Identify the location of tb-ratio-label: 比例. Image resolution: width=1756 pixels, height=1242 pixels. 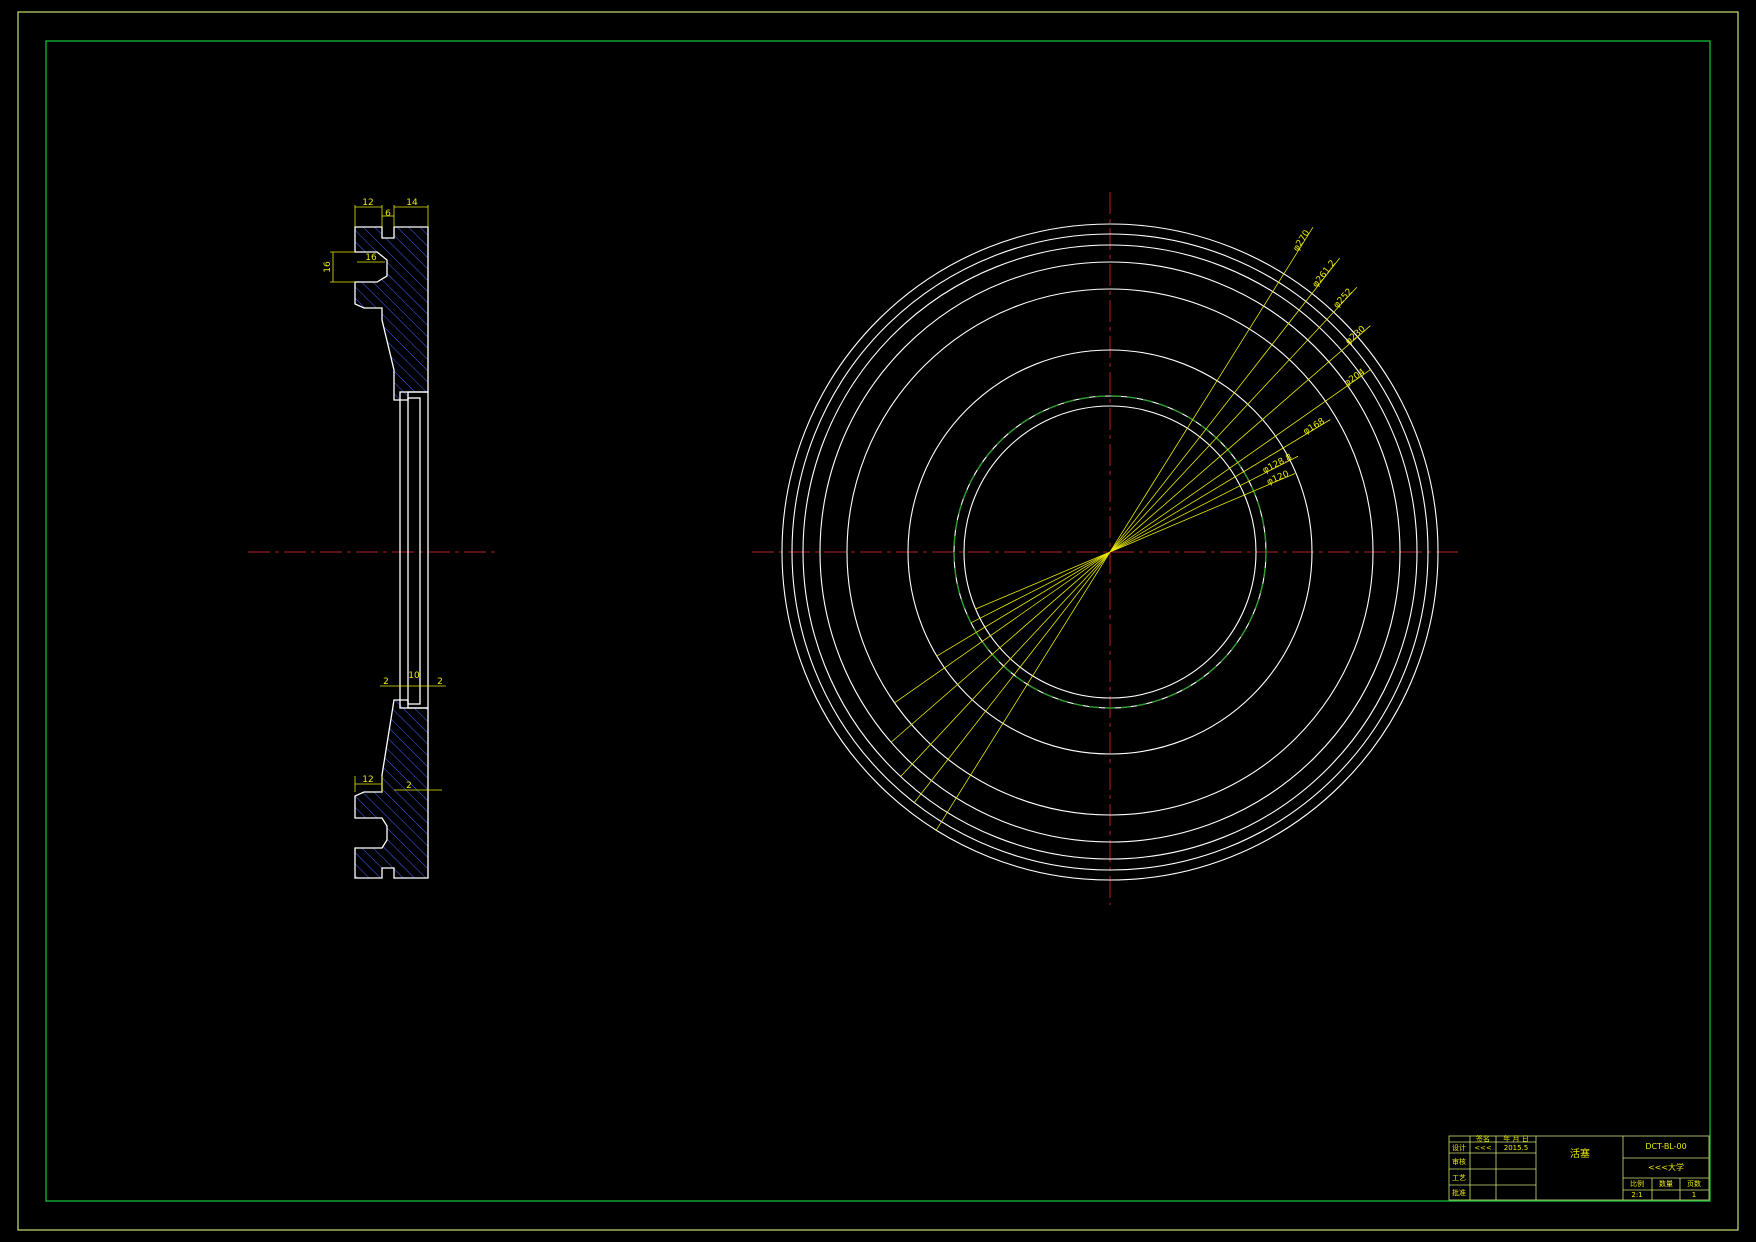
(1637, 1183).